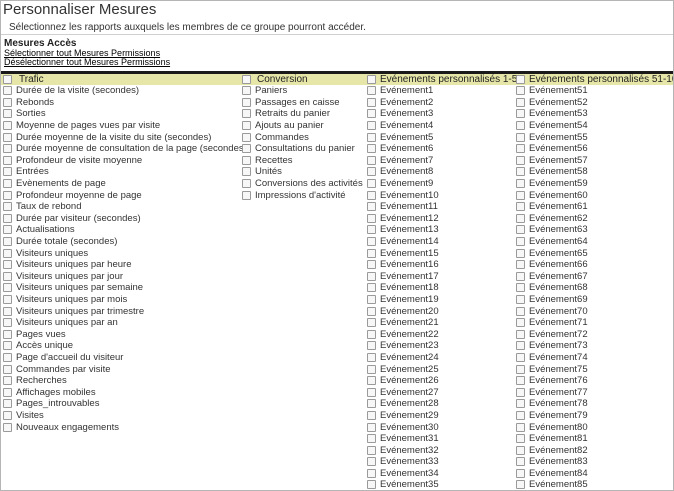  What do you see at coordinates (594, 484) in the screenshot?
I see `metric-item: Evénement85` at bounding box center [594, 484].